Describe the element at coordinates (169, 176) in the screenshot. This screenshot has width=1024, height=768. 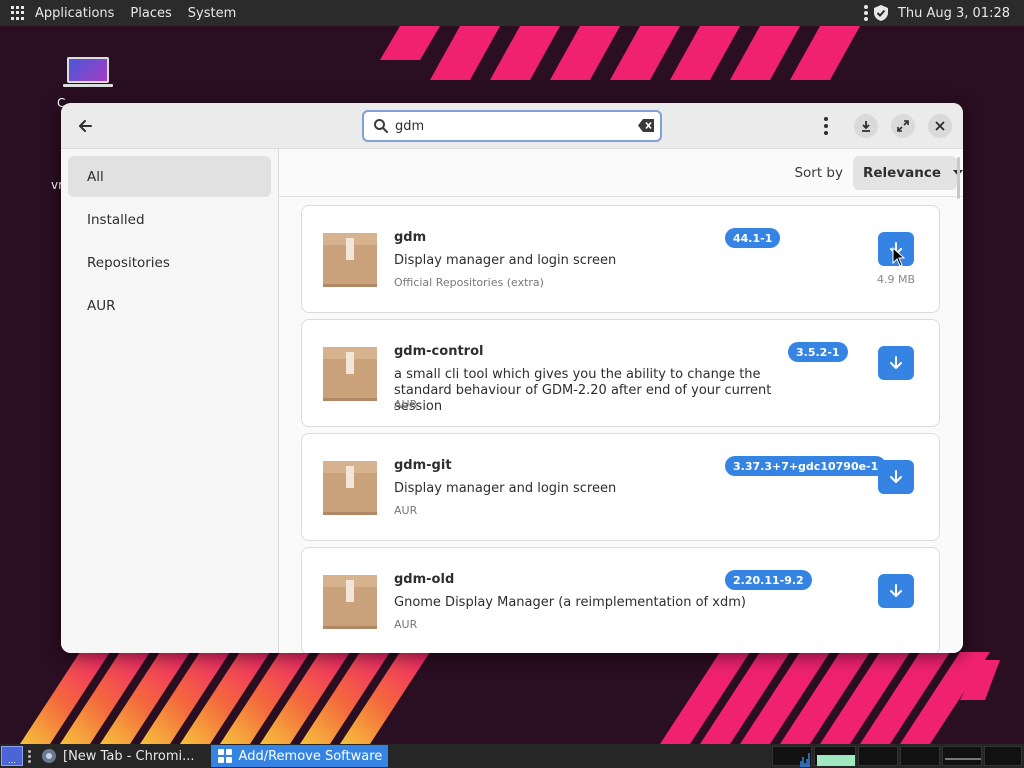
I see `sidebar-item-all: All` at that location.